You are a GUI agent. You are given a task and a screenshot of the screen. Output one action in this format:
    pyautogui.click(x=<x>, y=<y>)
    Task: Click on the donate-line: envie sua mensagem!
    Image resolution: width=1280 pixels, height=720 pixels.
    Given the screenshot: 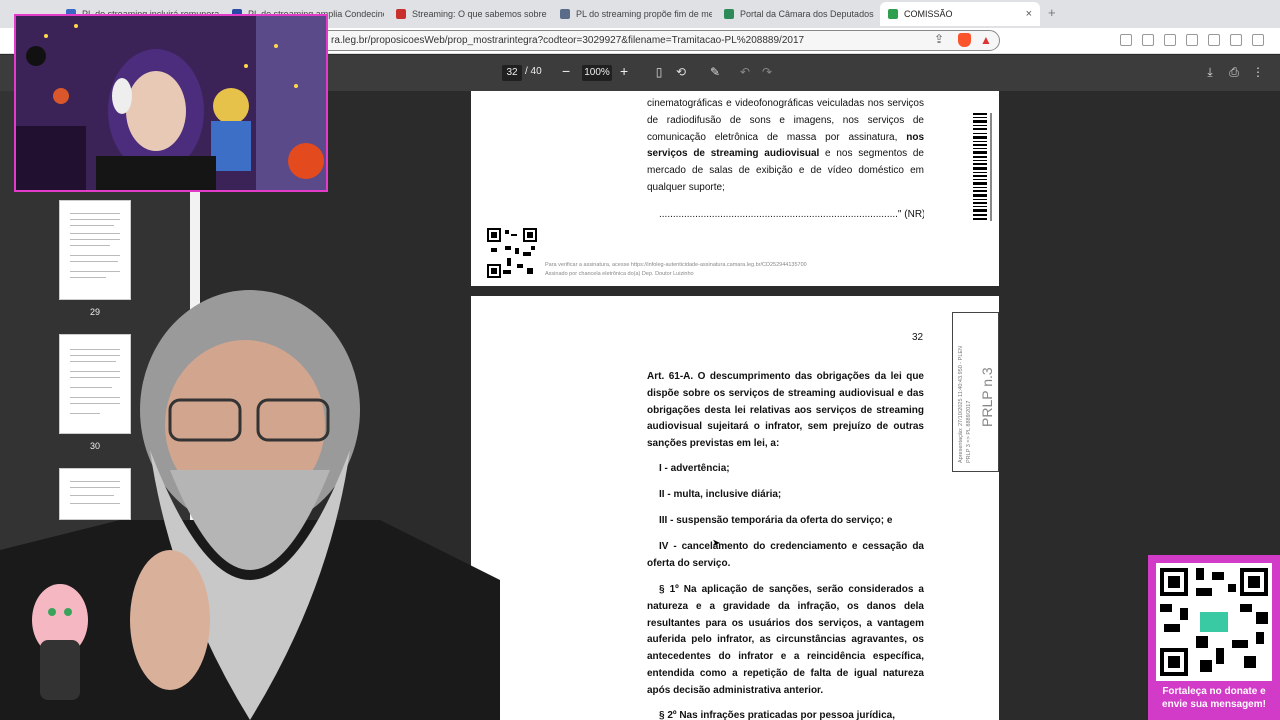 What is the action you would take?
    pyautogui.click(x=1214, y=704)
    